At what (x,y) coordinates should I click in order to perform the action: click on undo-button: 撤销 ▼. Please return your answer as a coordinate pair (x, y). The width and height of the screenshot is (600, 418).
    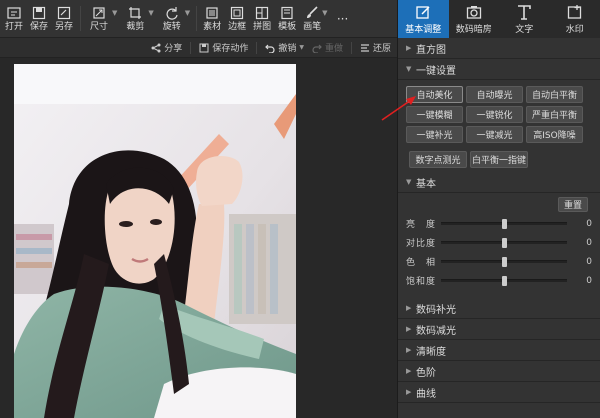
    Looking at the image, I should click on (284, 47).